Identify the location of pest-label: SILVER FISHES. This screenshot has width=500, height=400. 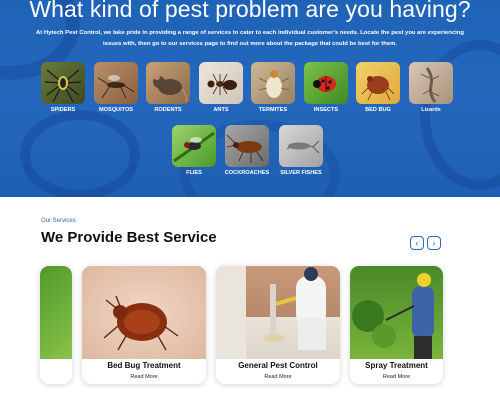
(301, 173).